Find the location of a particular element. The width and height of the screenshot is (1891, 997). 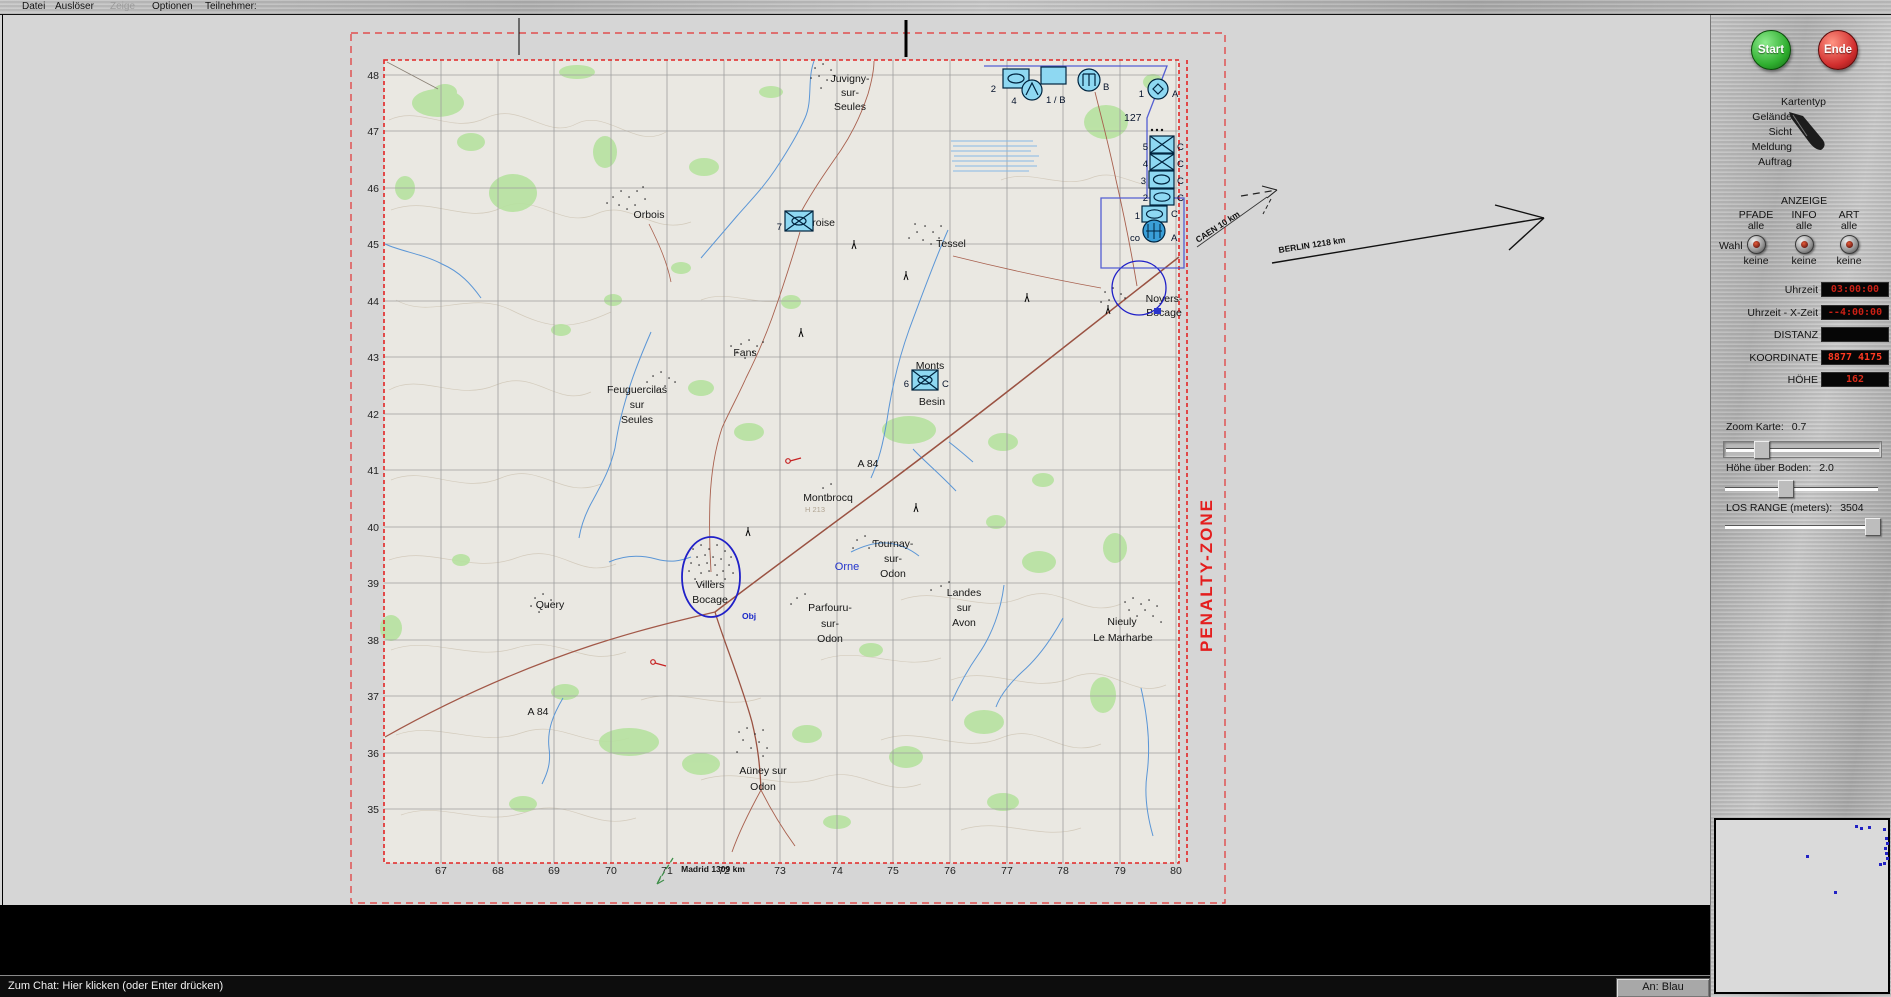

los-range-value: 3504 is located at coordinates (1852, 508).